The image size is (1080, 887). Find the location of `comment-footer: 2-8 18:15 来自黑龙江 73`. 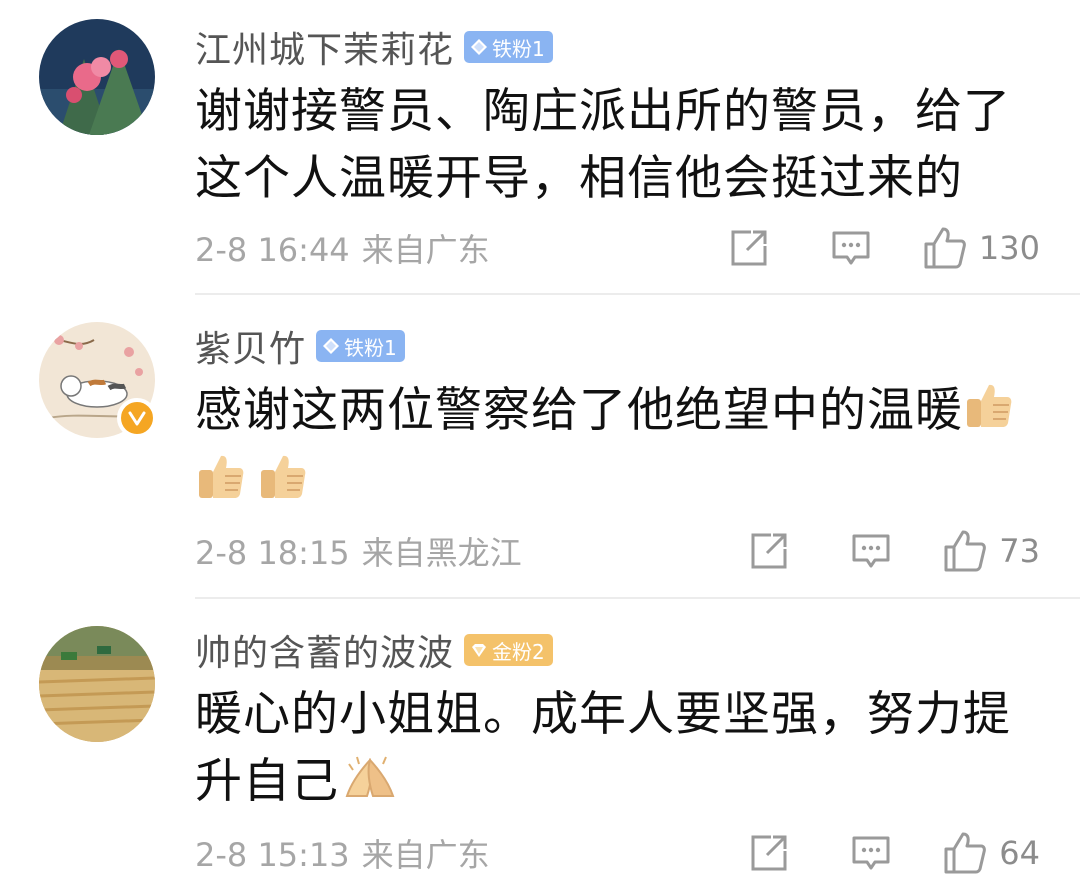

comment-footer: 2-8 18:15 来自黑龙江 73 is located at coordinates (617, 551).